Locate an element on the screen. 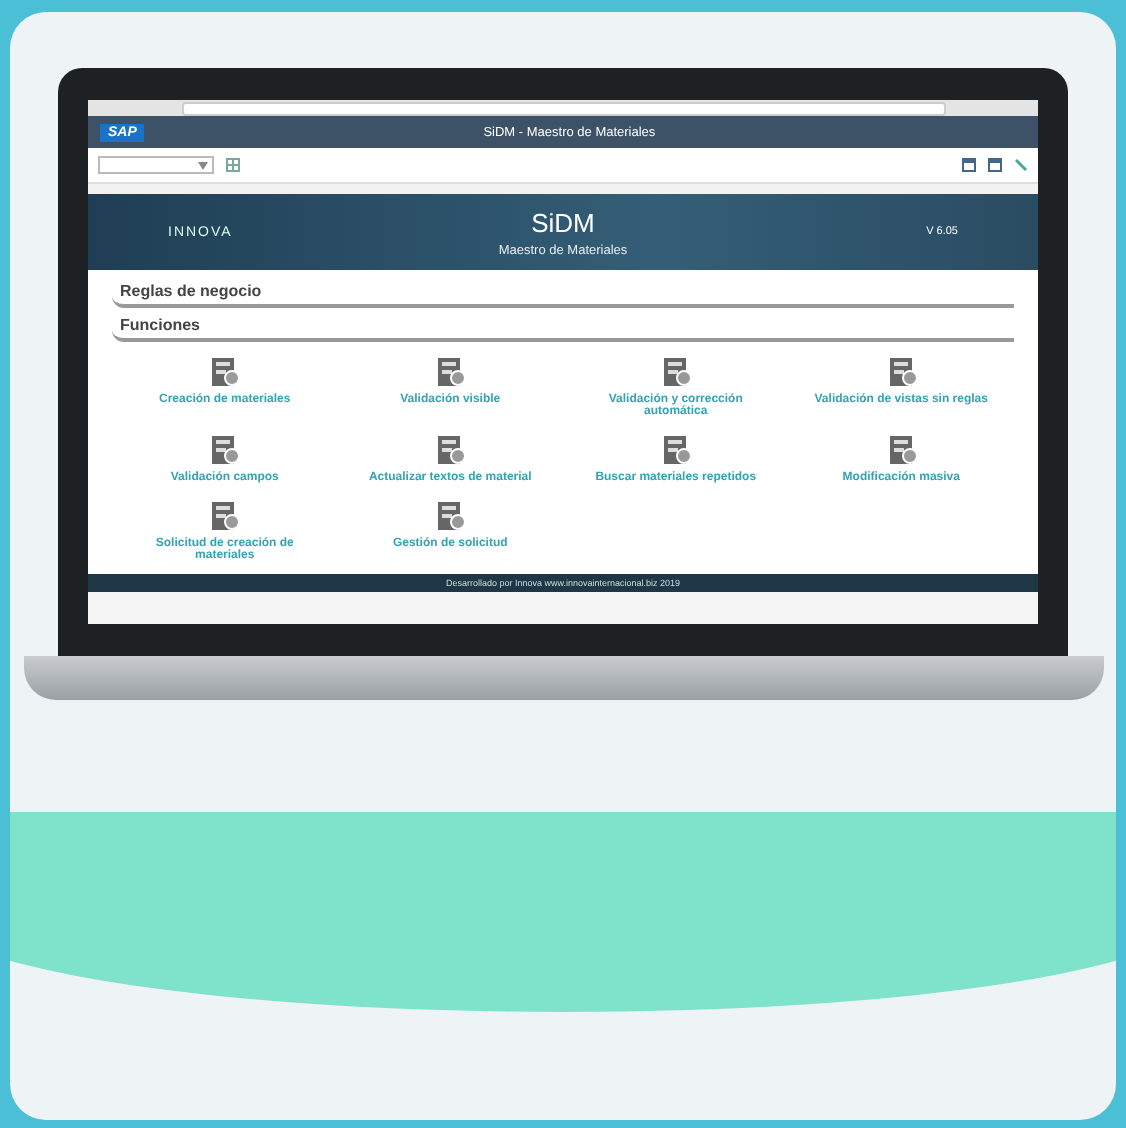 The image size is (1126, 1128). grid-icon is located at coordinates (233, 165).